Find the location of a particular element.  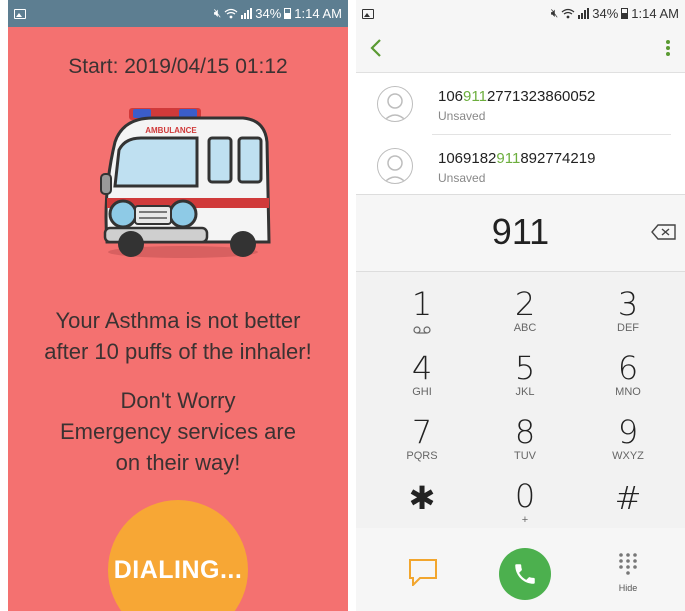

hide-label: Hide is located at coordinates (628, 588).